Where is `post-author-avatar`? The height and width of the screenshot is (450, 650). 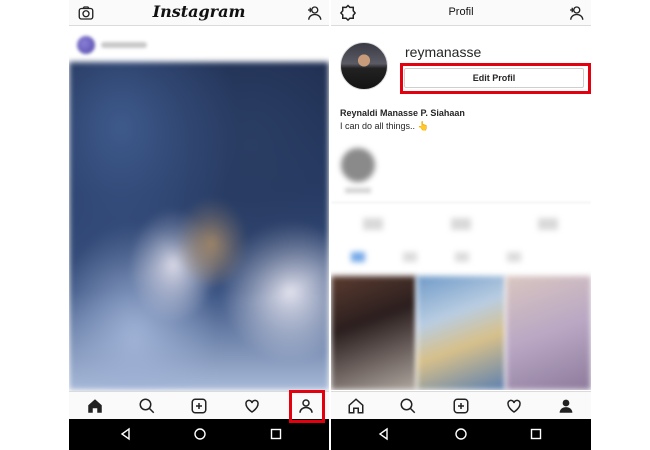 post-author-avatar is located at coordinates (86, 45).